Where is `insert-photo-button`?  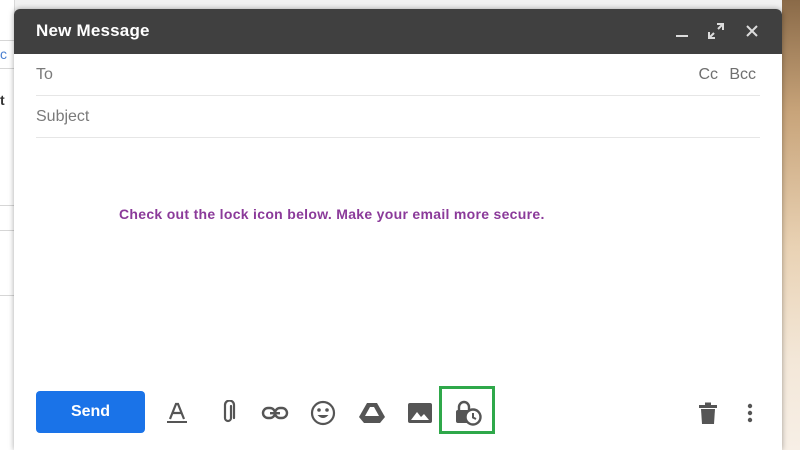 insert-photo-button is located at coordinates (420, 413).